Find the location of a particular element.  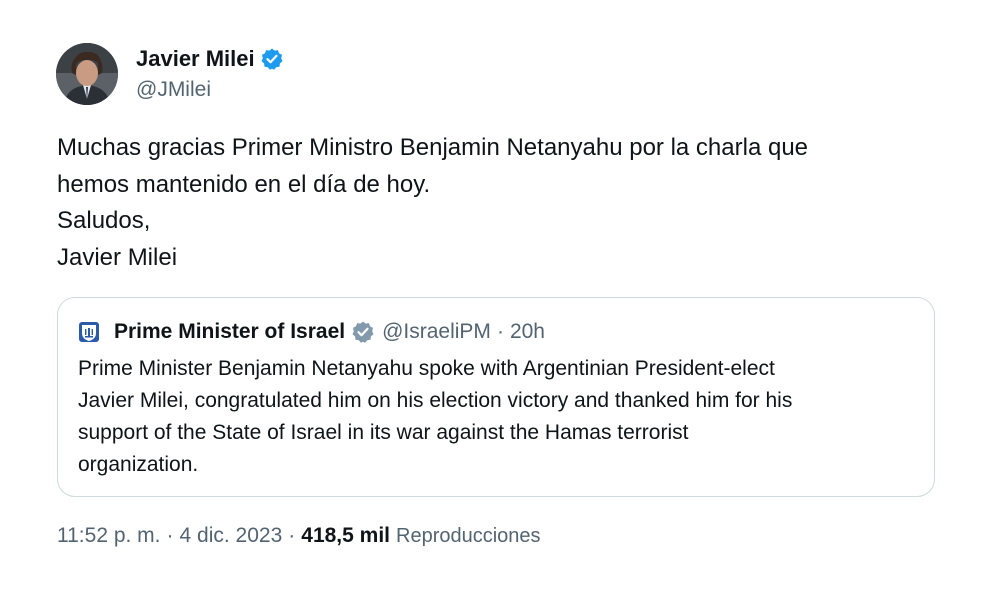

israel-emblem-icon is located at coordinates (89, 332).